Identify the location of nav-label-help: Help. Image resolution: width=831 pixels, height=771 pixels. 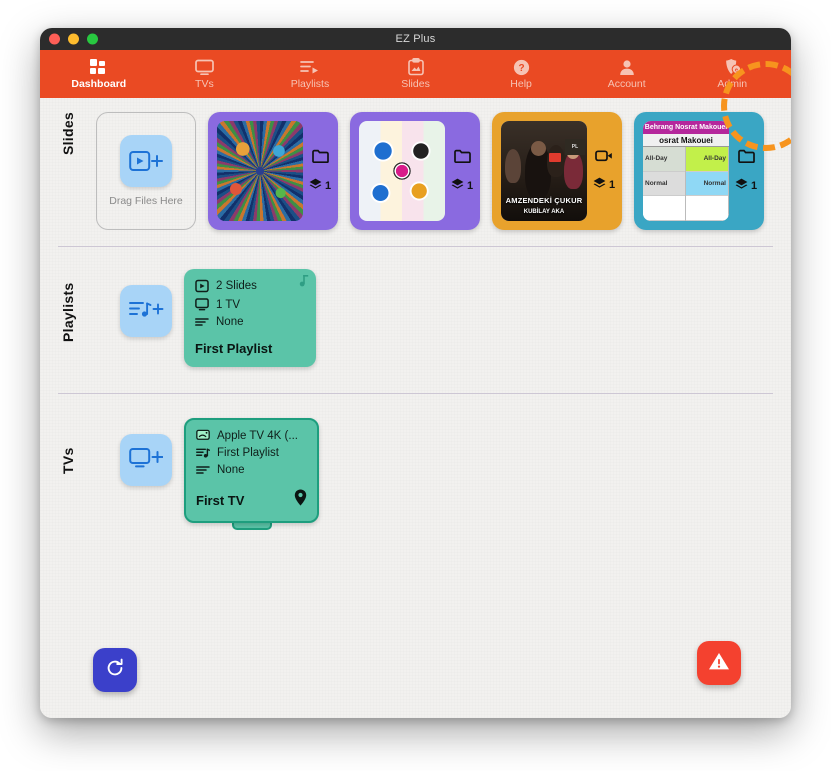
(521, 84).